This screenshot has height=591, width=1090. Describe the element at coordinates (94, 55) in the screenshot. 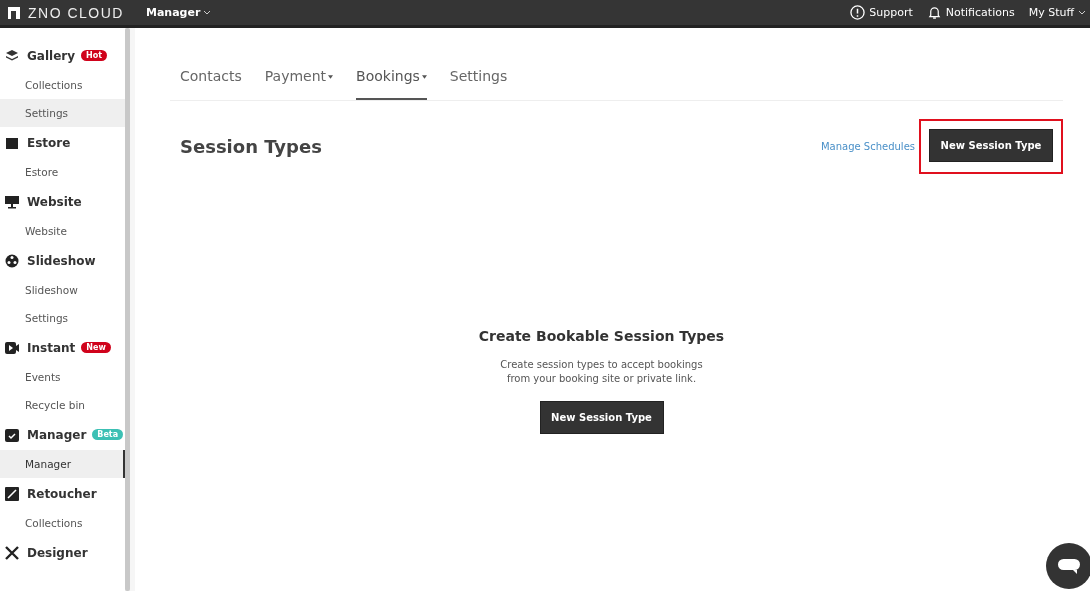

I see `section-badge: Hot` at that location.